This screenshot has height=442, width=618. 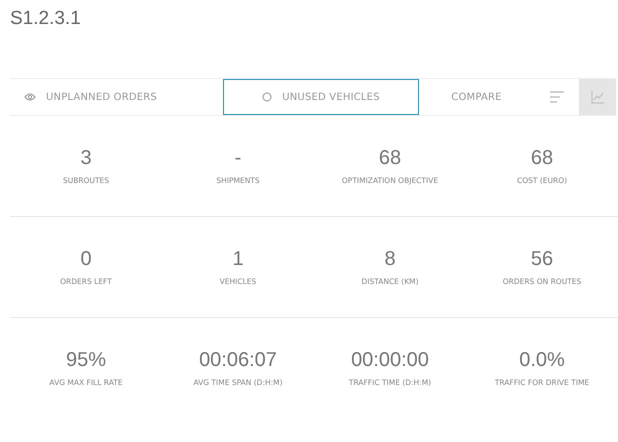 What do you see at coordinates (556, 97) in the screenshot?
I see `lines-icon` at bounding box center [556, 97].